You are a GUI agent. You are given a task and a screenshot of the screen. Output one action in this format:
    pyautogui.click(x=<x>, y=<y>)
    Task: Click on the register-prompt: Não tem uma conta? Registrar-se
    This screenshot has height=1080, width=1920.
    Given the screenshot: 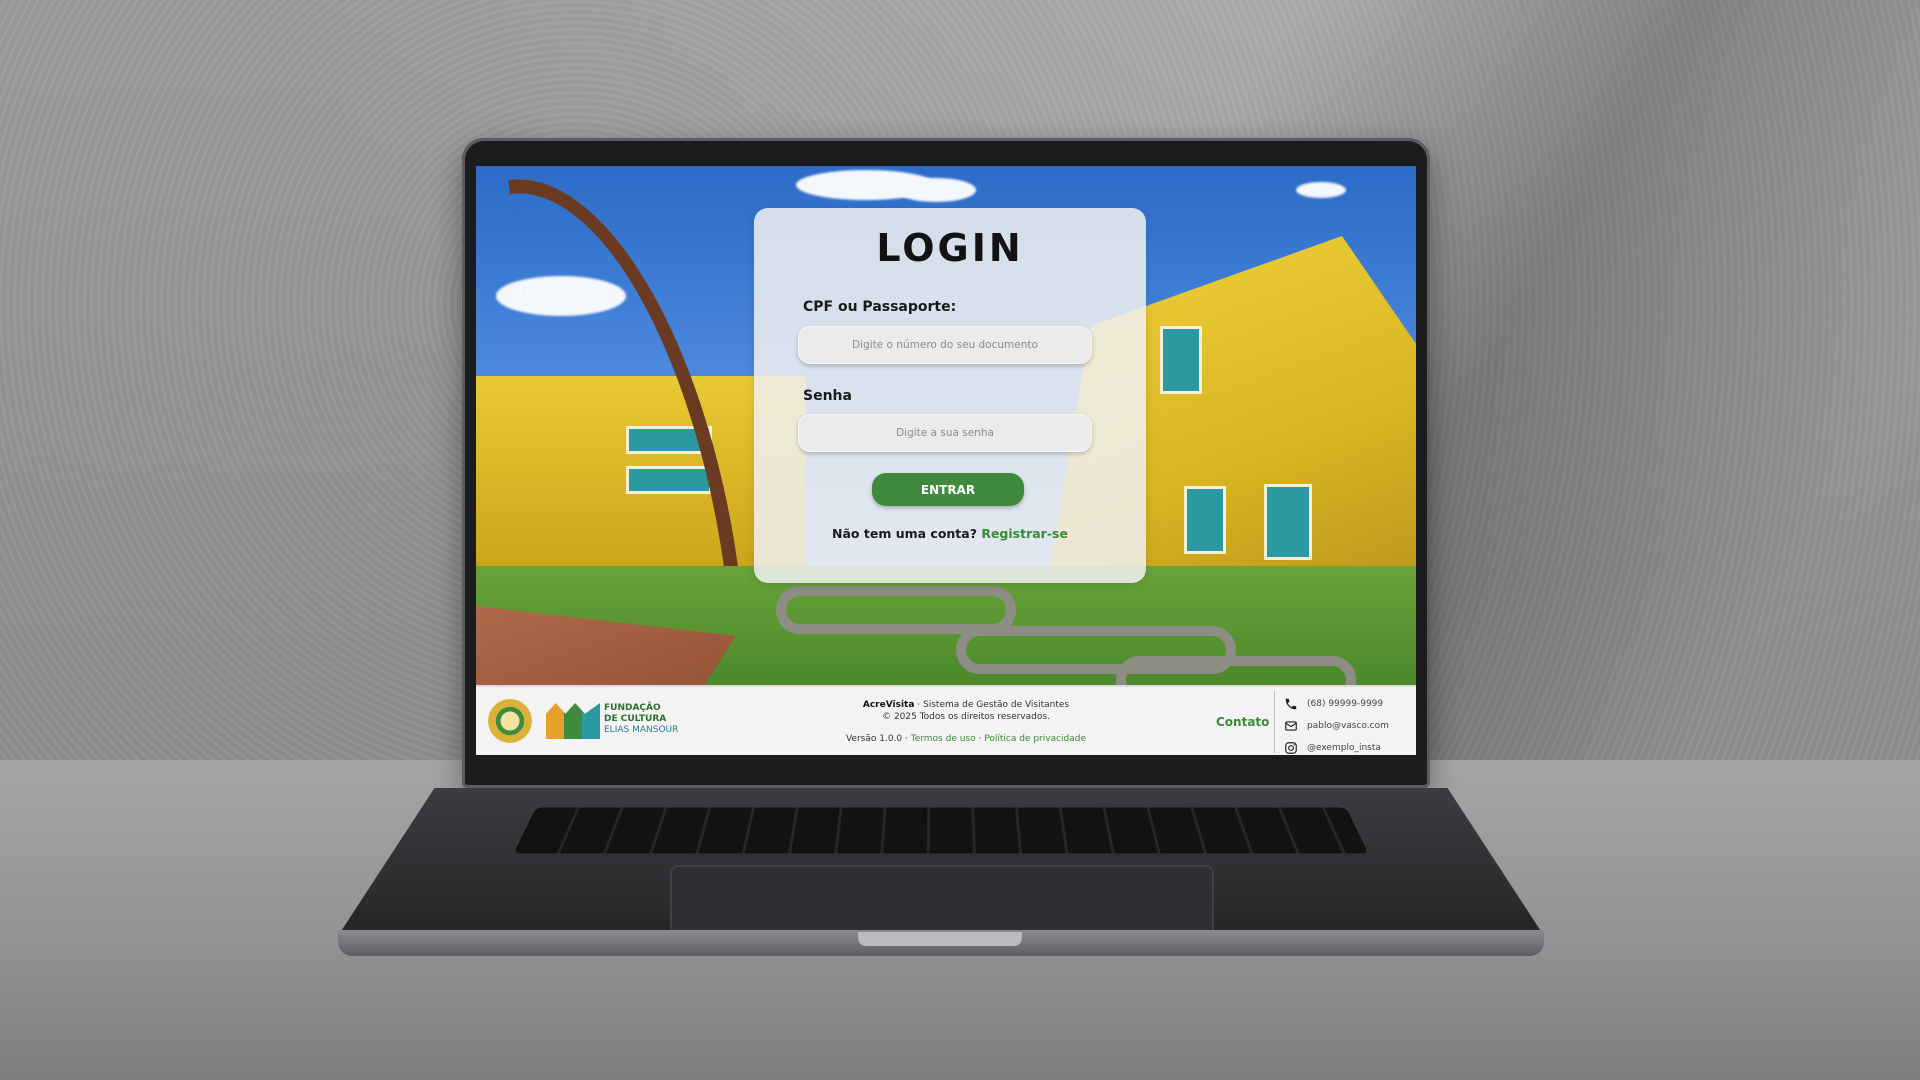 What is the action you would take?
    pyautogui.click(x=950, y=533)
    